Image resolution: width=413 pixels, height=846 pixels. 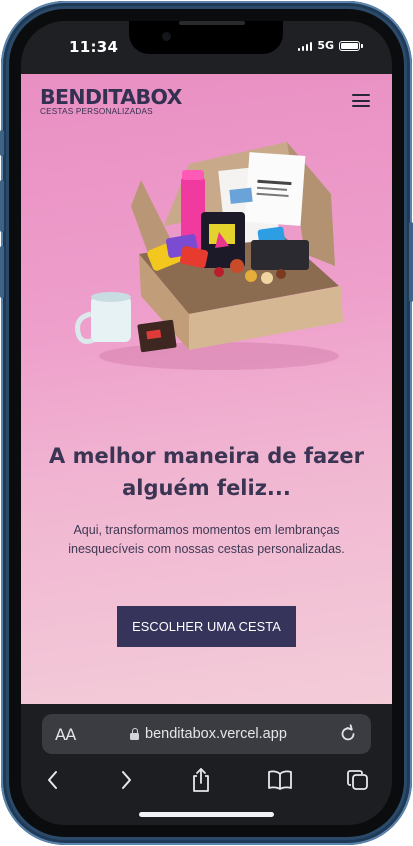 I want to click on choose-basket-button: ESCOLHER UMA CESTA, so click(x=206, y=626).